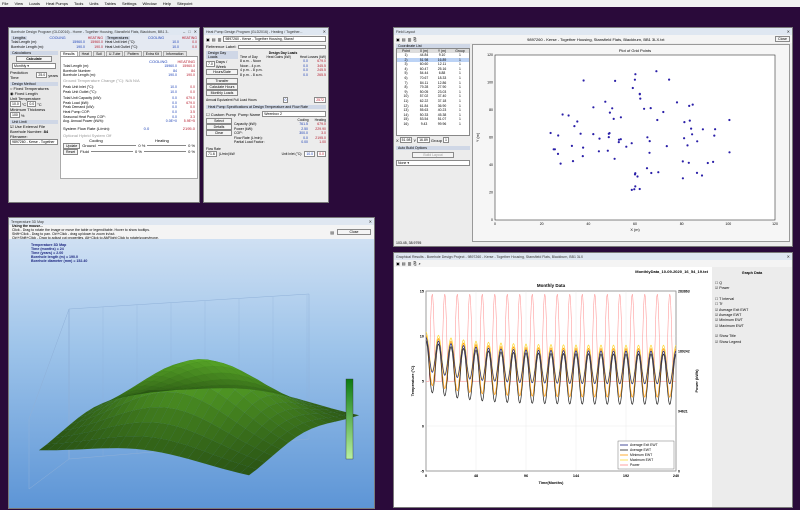  What do you see at coordinates (214, 39) in the screenshot?
I see `save-icon: ▤` at bounding box center [214, 39].